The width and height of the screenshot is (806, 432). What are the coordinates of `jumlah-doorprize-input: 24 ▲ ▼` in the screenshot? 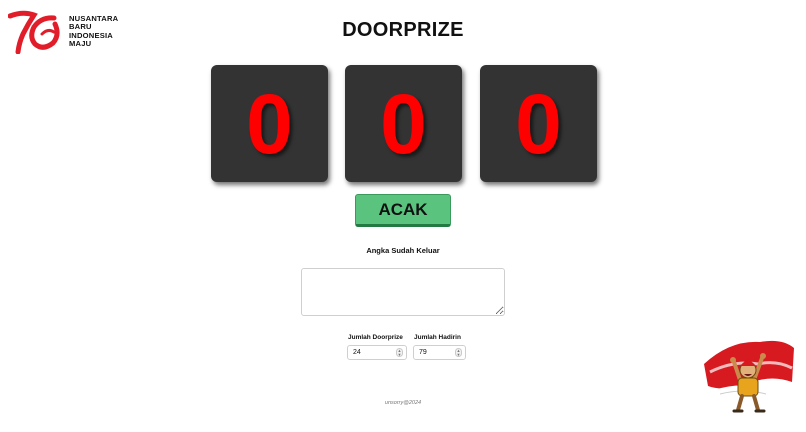 It's located at (377, 352).